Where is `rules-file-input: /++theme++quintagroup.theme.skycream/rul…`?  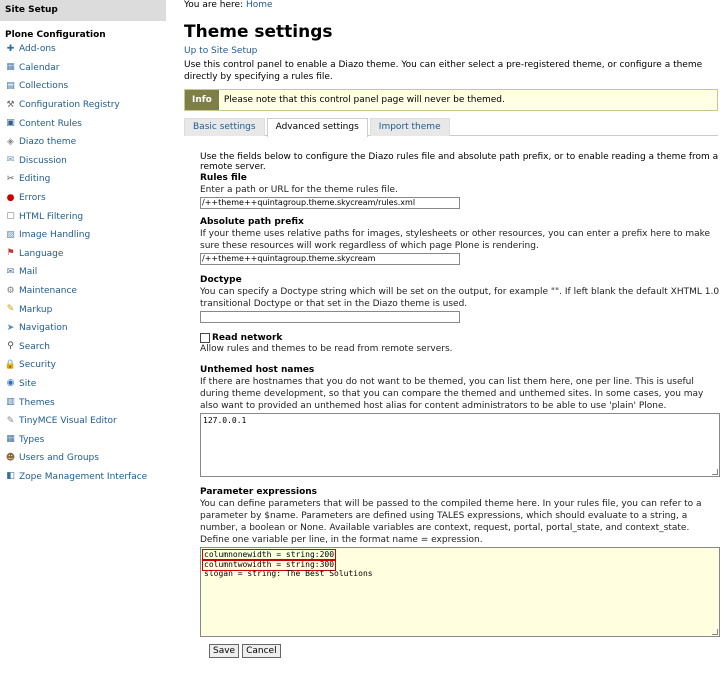
rules-file-input: /++theme++quintagroup.theme.skycream/rul… is located at coordinates (330, 203).